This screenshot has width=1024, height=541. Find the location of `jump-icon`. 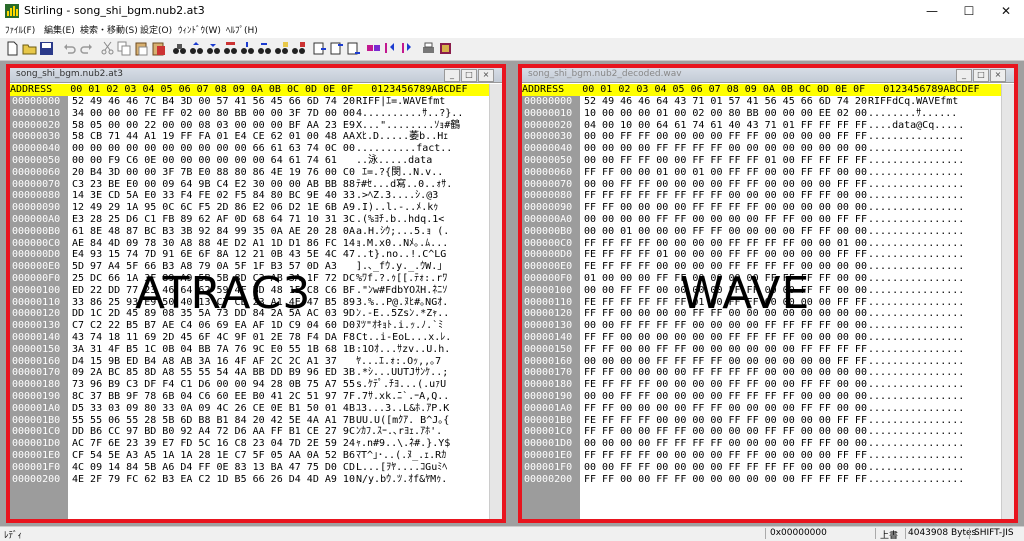

jump-icon is located at coordinates (319, 48).